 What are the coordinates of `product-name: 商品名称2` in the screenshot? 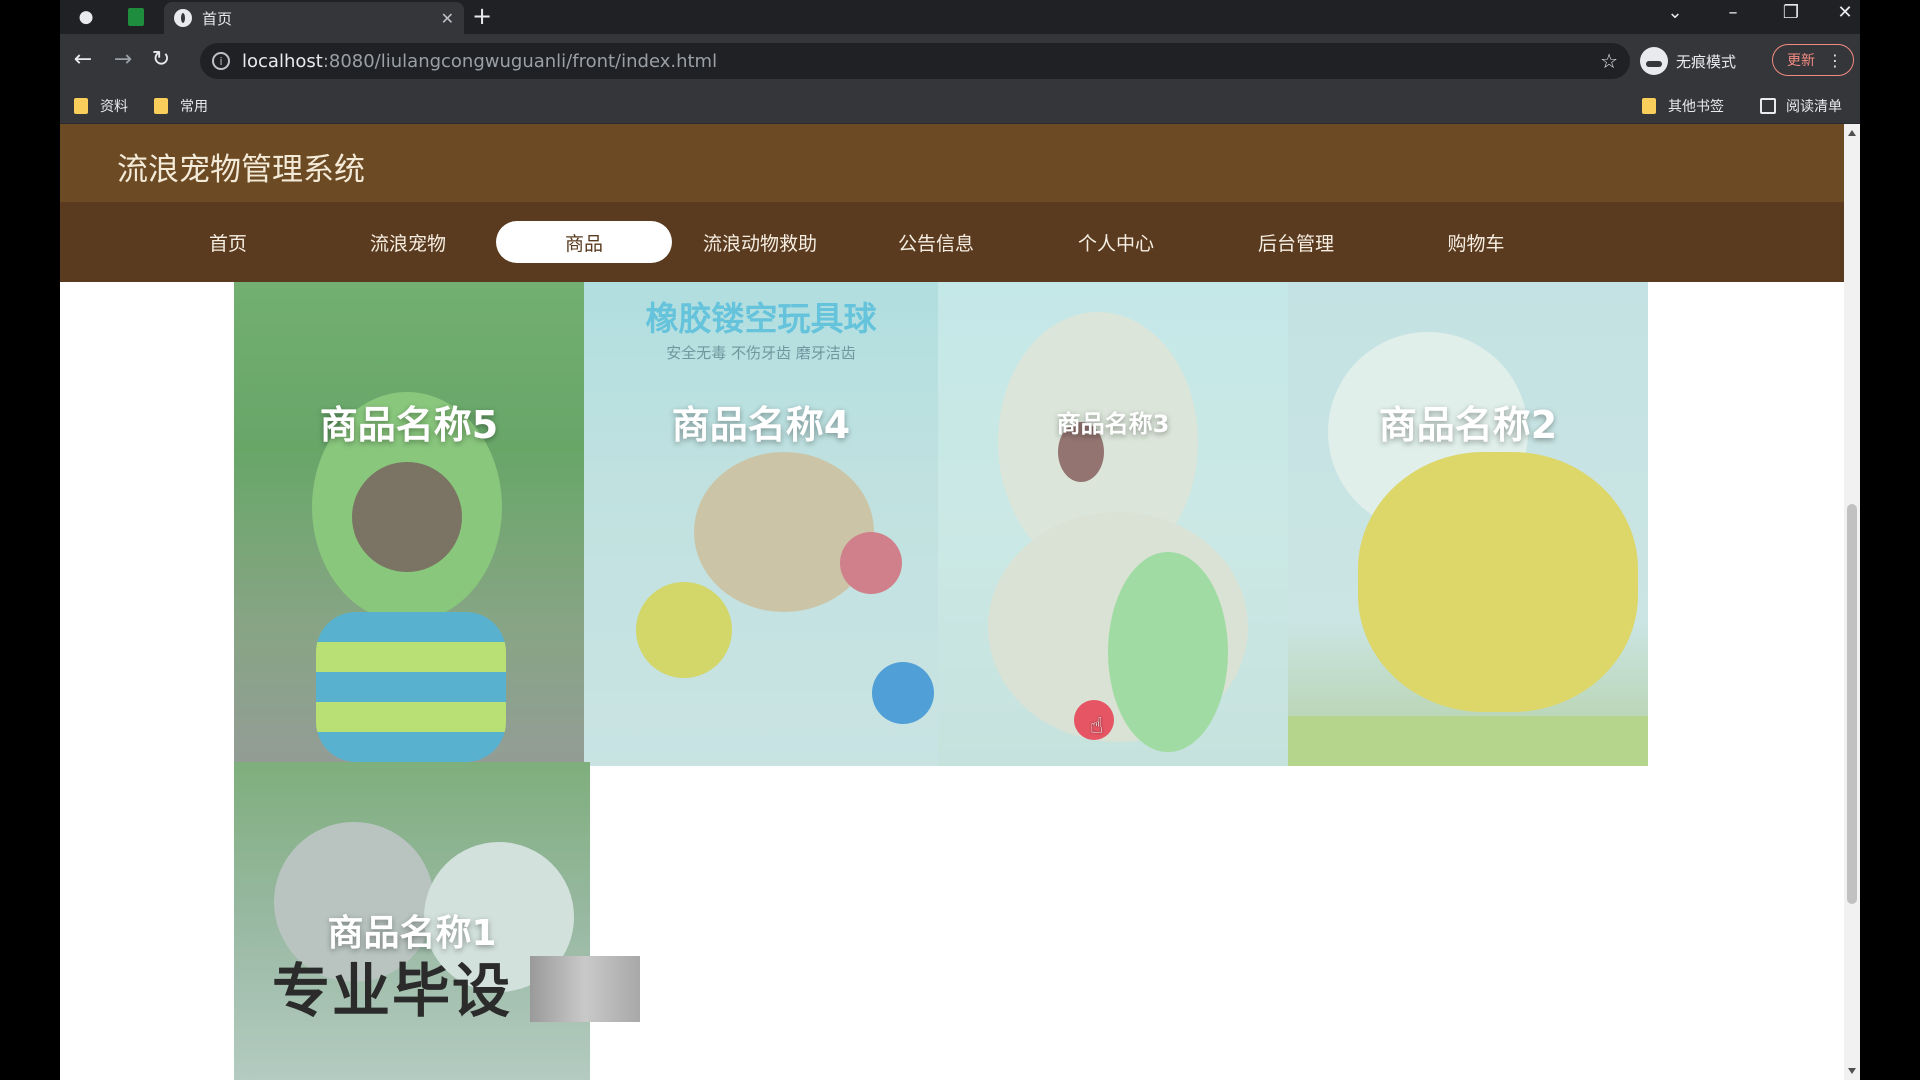 It's located at (1468, 425).